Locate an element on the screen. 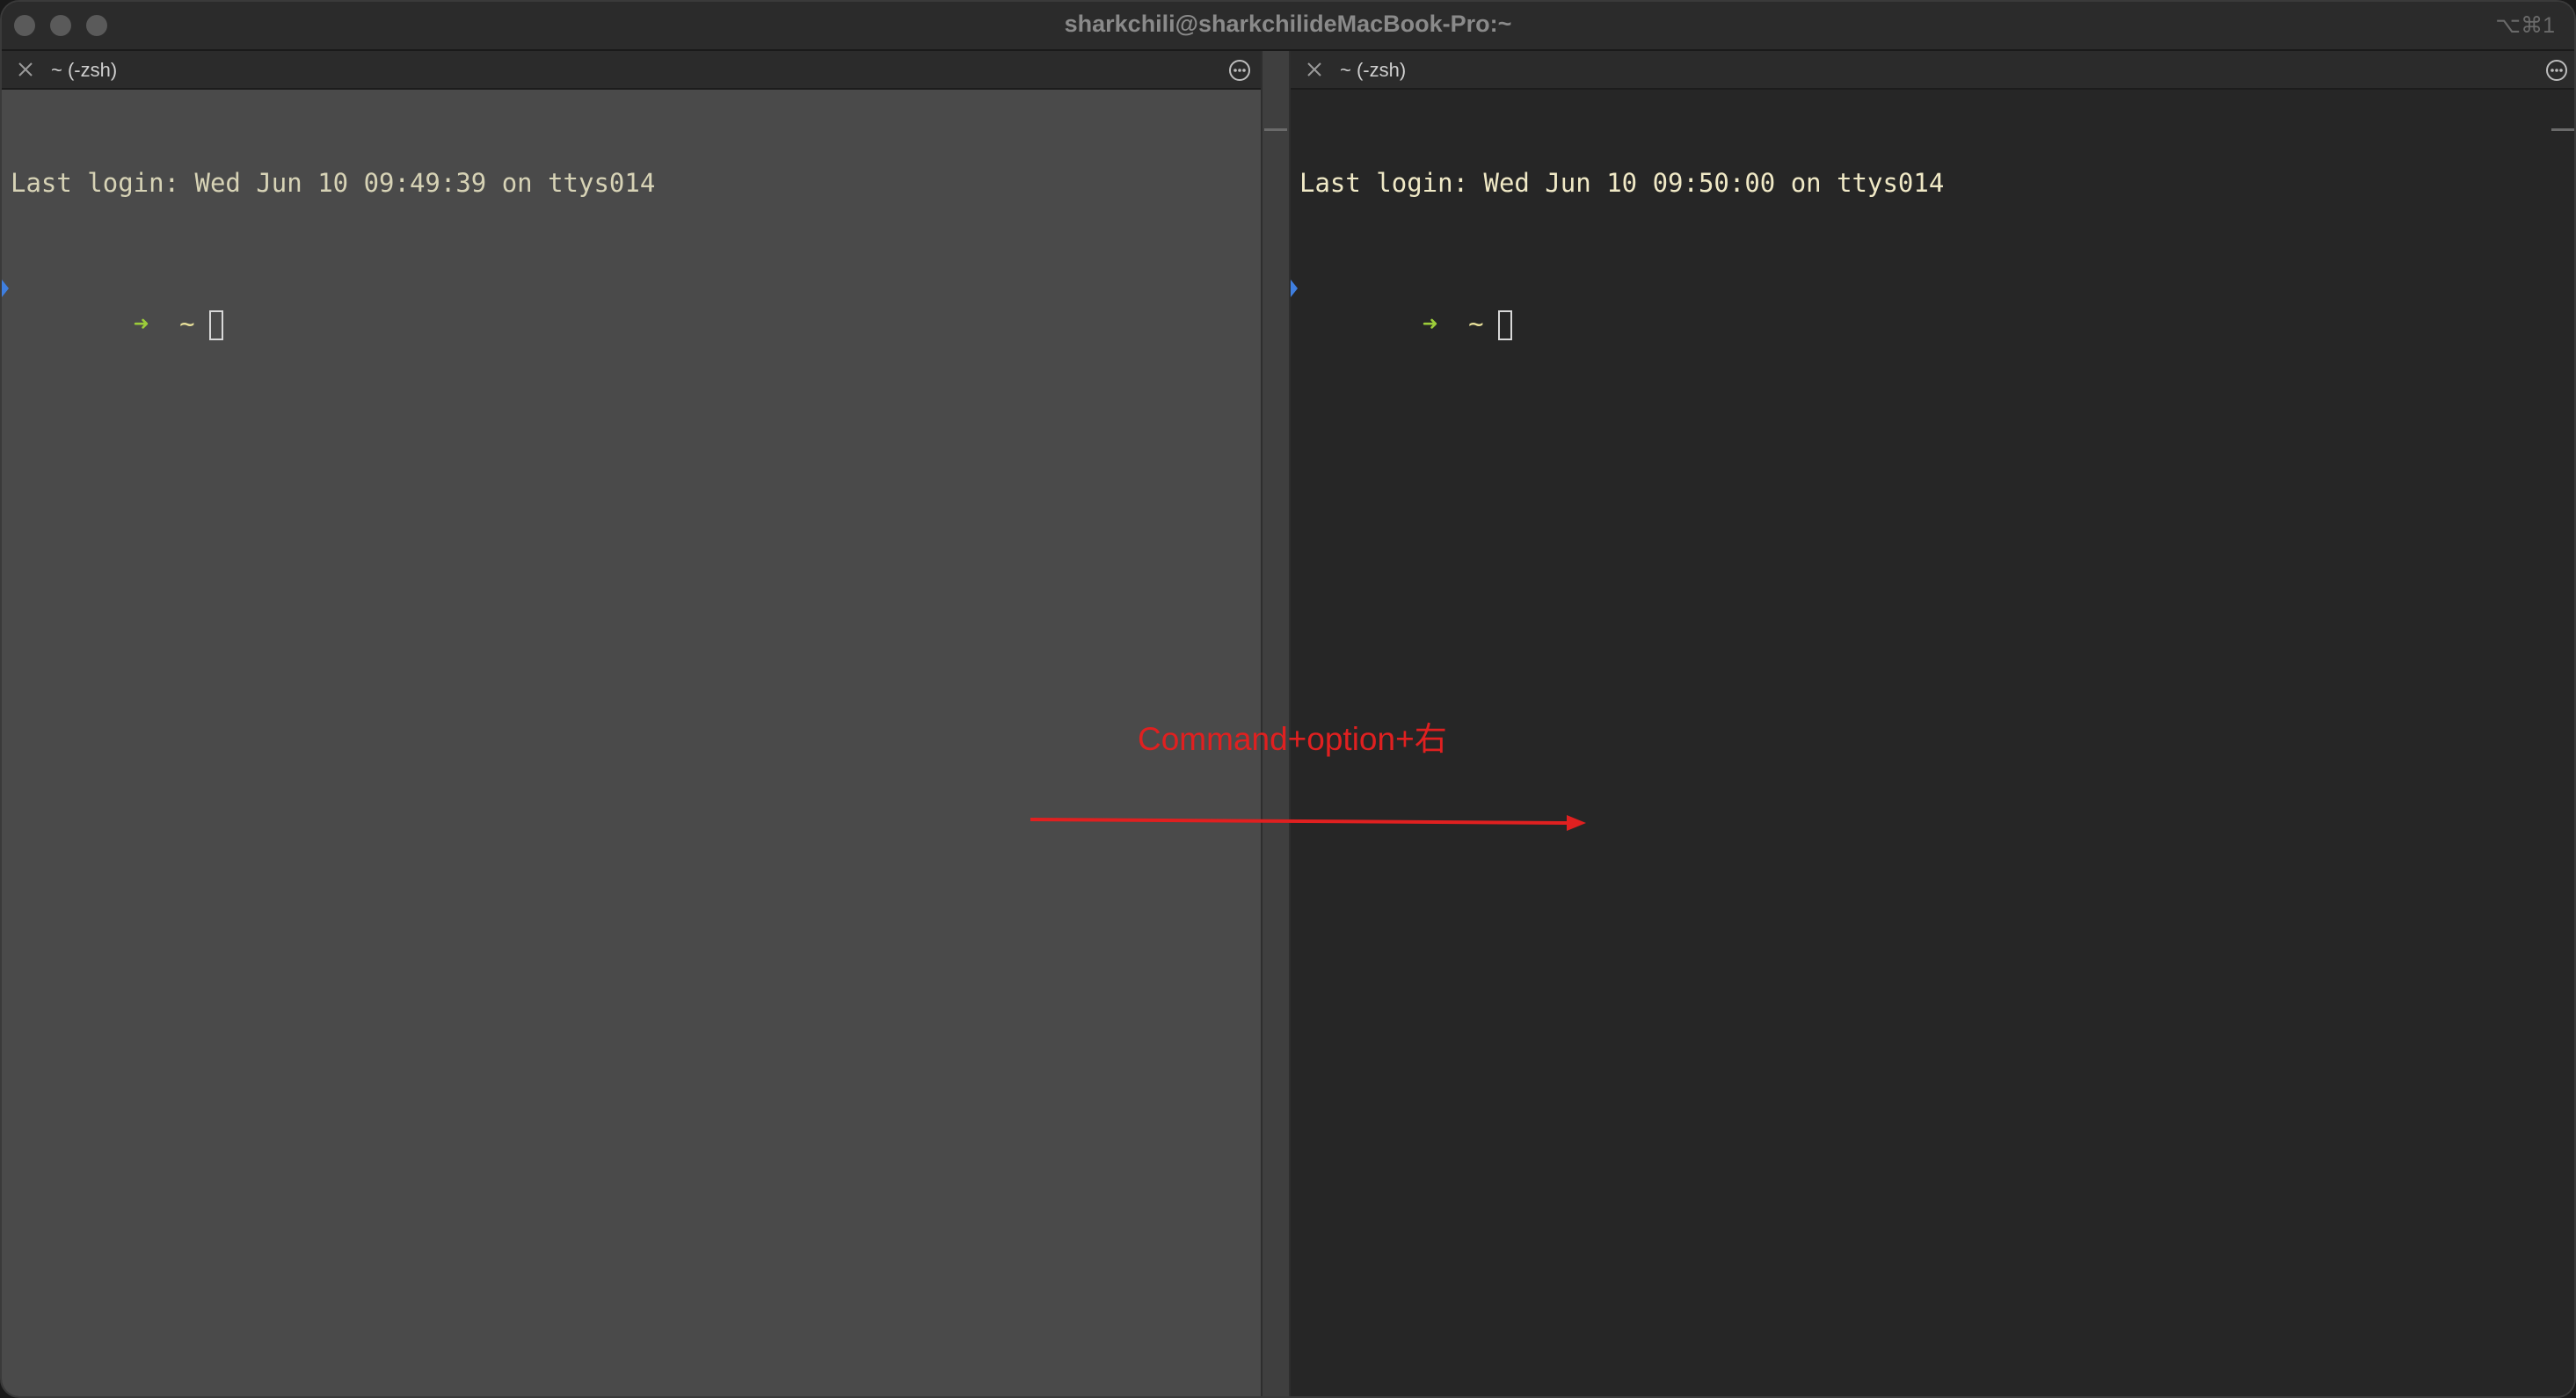  window-title: sharkchili@sharkchilideMacBook-Pro:~ is located at coordinates (1288, 24).